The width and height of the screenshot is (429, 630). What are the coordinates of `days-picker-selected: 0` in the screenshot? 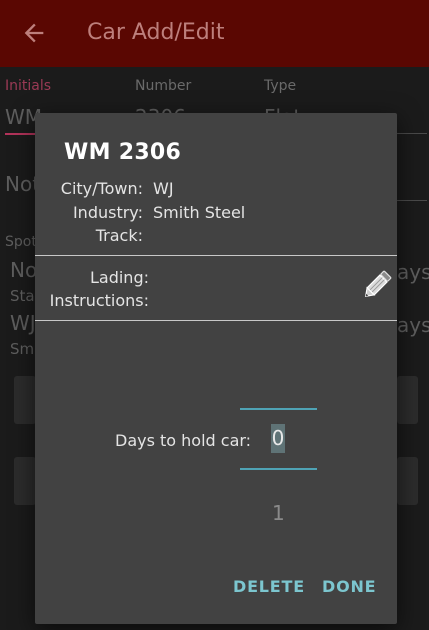 It's located at (278, 438).